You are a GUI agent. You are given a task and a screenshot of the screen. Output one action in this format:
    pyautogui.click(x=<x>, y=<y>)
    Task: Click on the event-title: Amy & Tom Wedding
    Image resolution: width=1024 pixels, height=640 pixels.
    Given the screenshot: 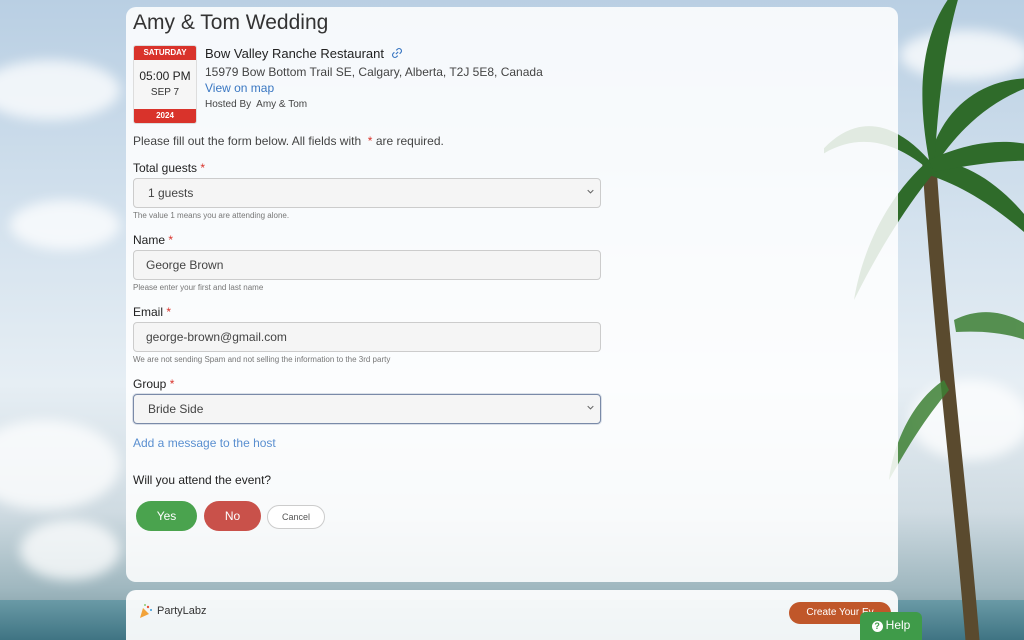 What is the action you would take?
    pyautogui.click(x=231, y=22)
    